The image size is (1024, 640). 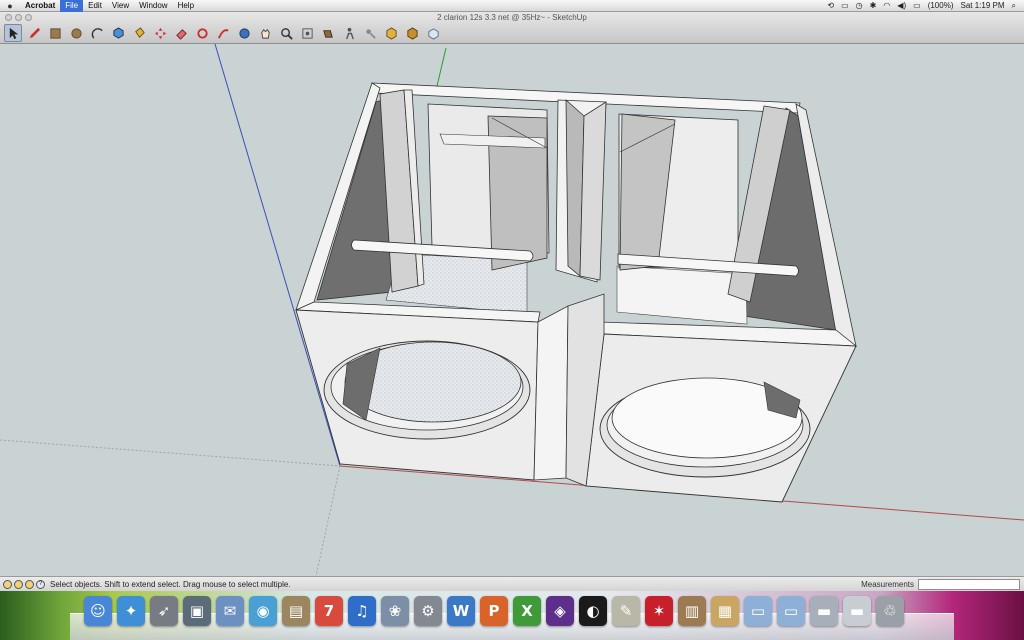 What do you see at coordinates (725, 611) in the screenshot?
I see `dock-installer-icon: ▦` at bounding box center [725, 611].